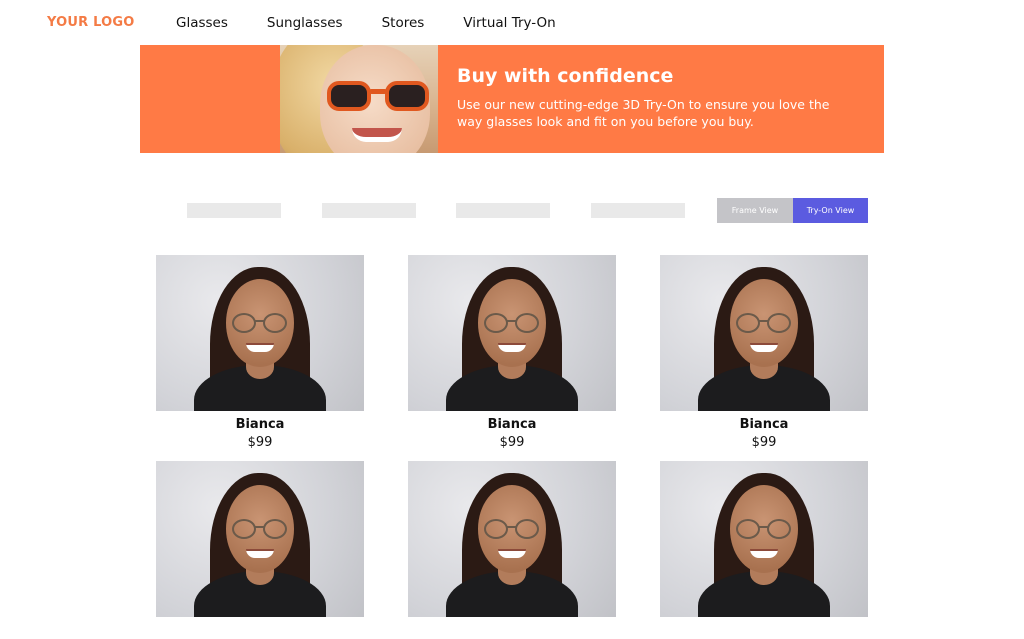  Describe the element at coordinates (202, 23) in the screenshot. I see `nav-glasses: Glasses` at that location.